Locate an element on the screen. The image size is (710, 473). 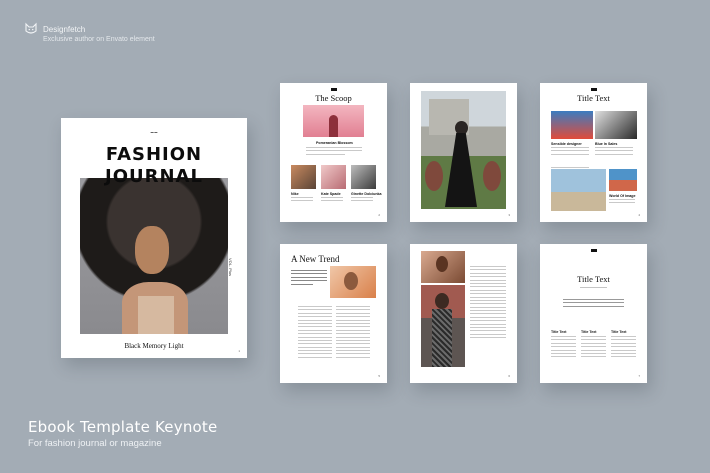
cover-footer: Black Memory Light is located at coordinates (154, 346).